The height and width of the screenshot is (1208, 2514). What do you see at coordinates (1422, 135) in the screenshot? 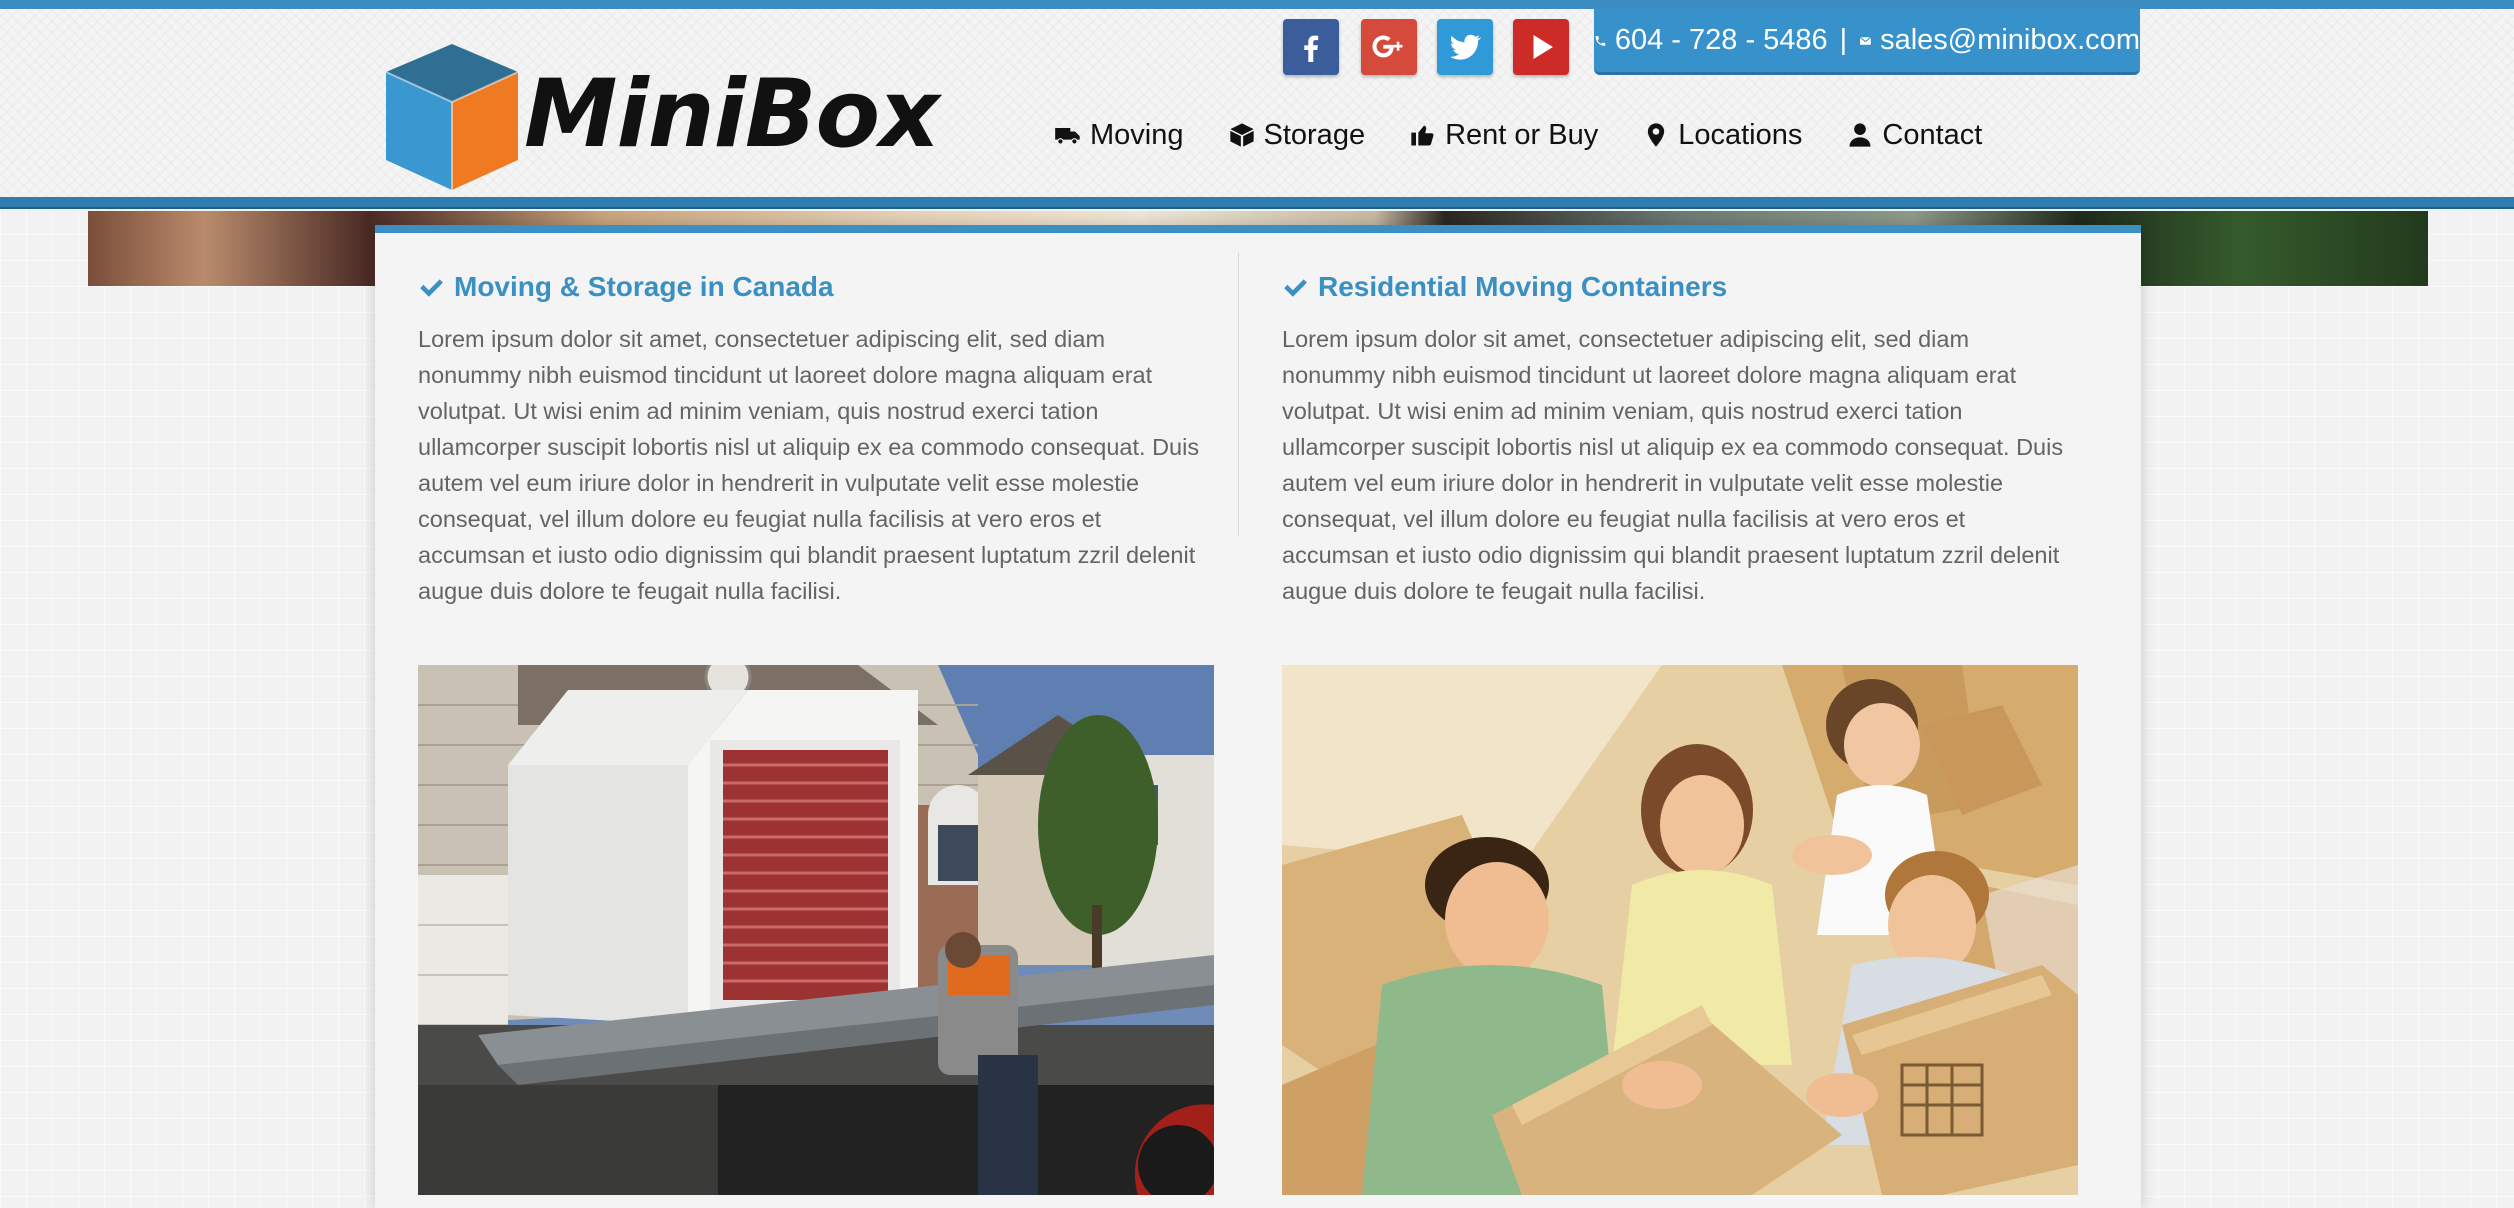
I see `thumbs-up-icon` at bounding box center [1422, 135].